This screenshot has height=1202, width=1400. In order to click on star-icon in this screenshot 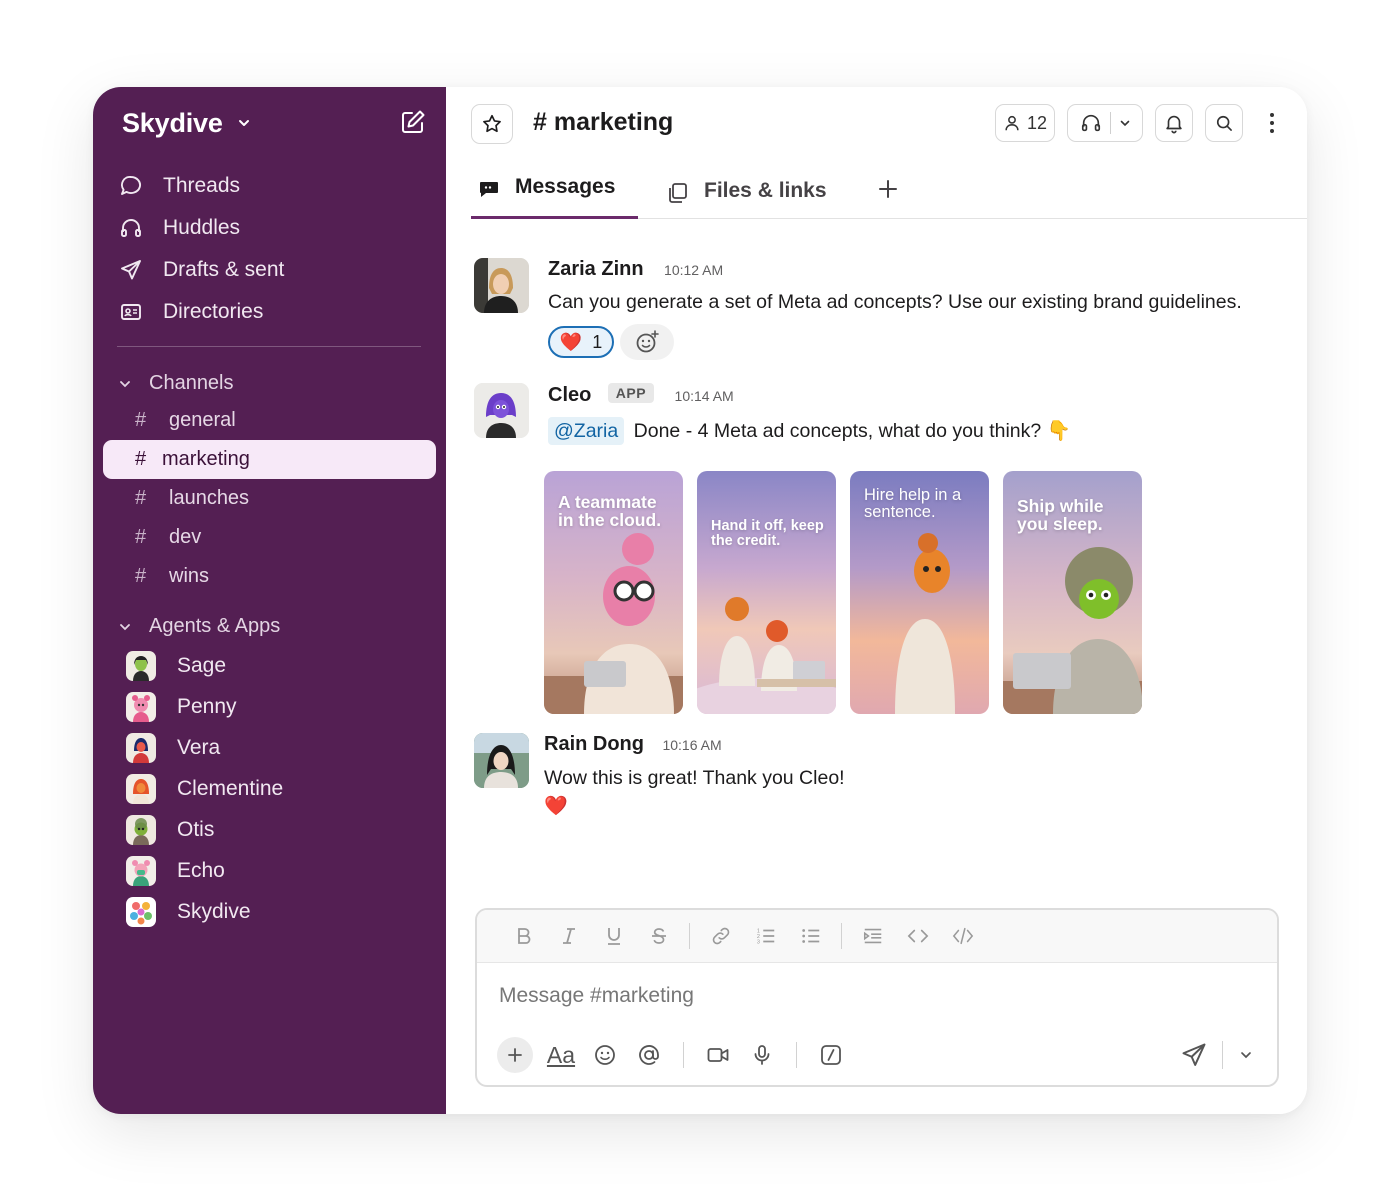, I will do `click(492, 123)`.